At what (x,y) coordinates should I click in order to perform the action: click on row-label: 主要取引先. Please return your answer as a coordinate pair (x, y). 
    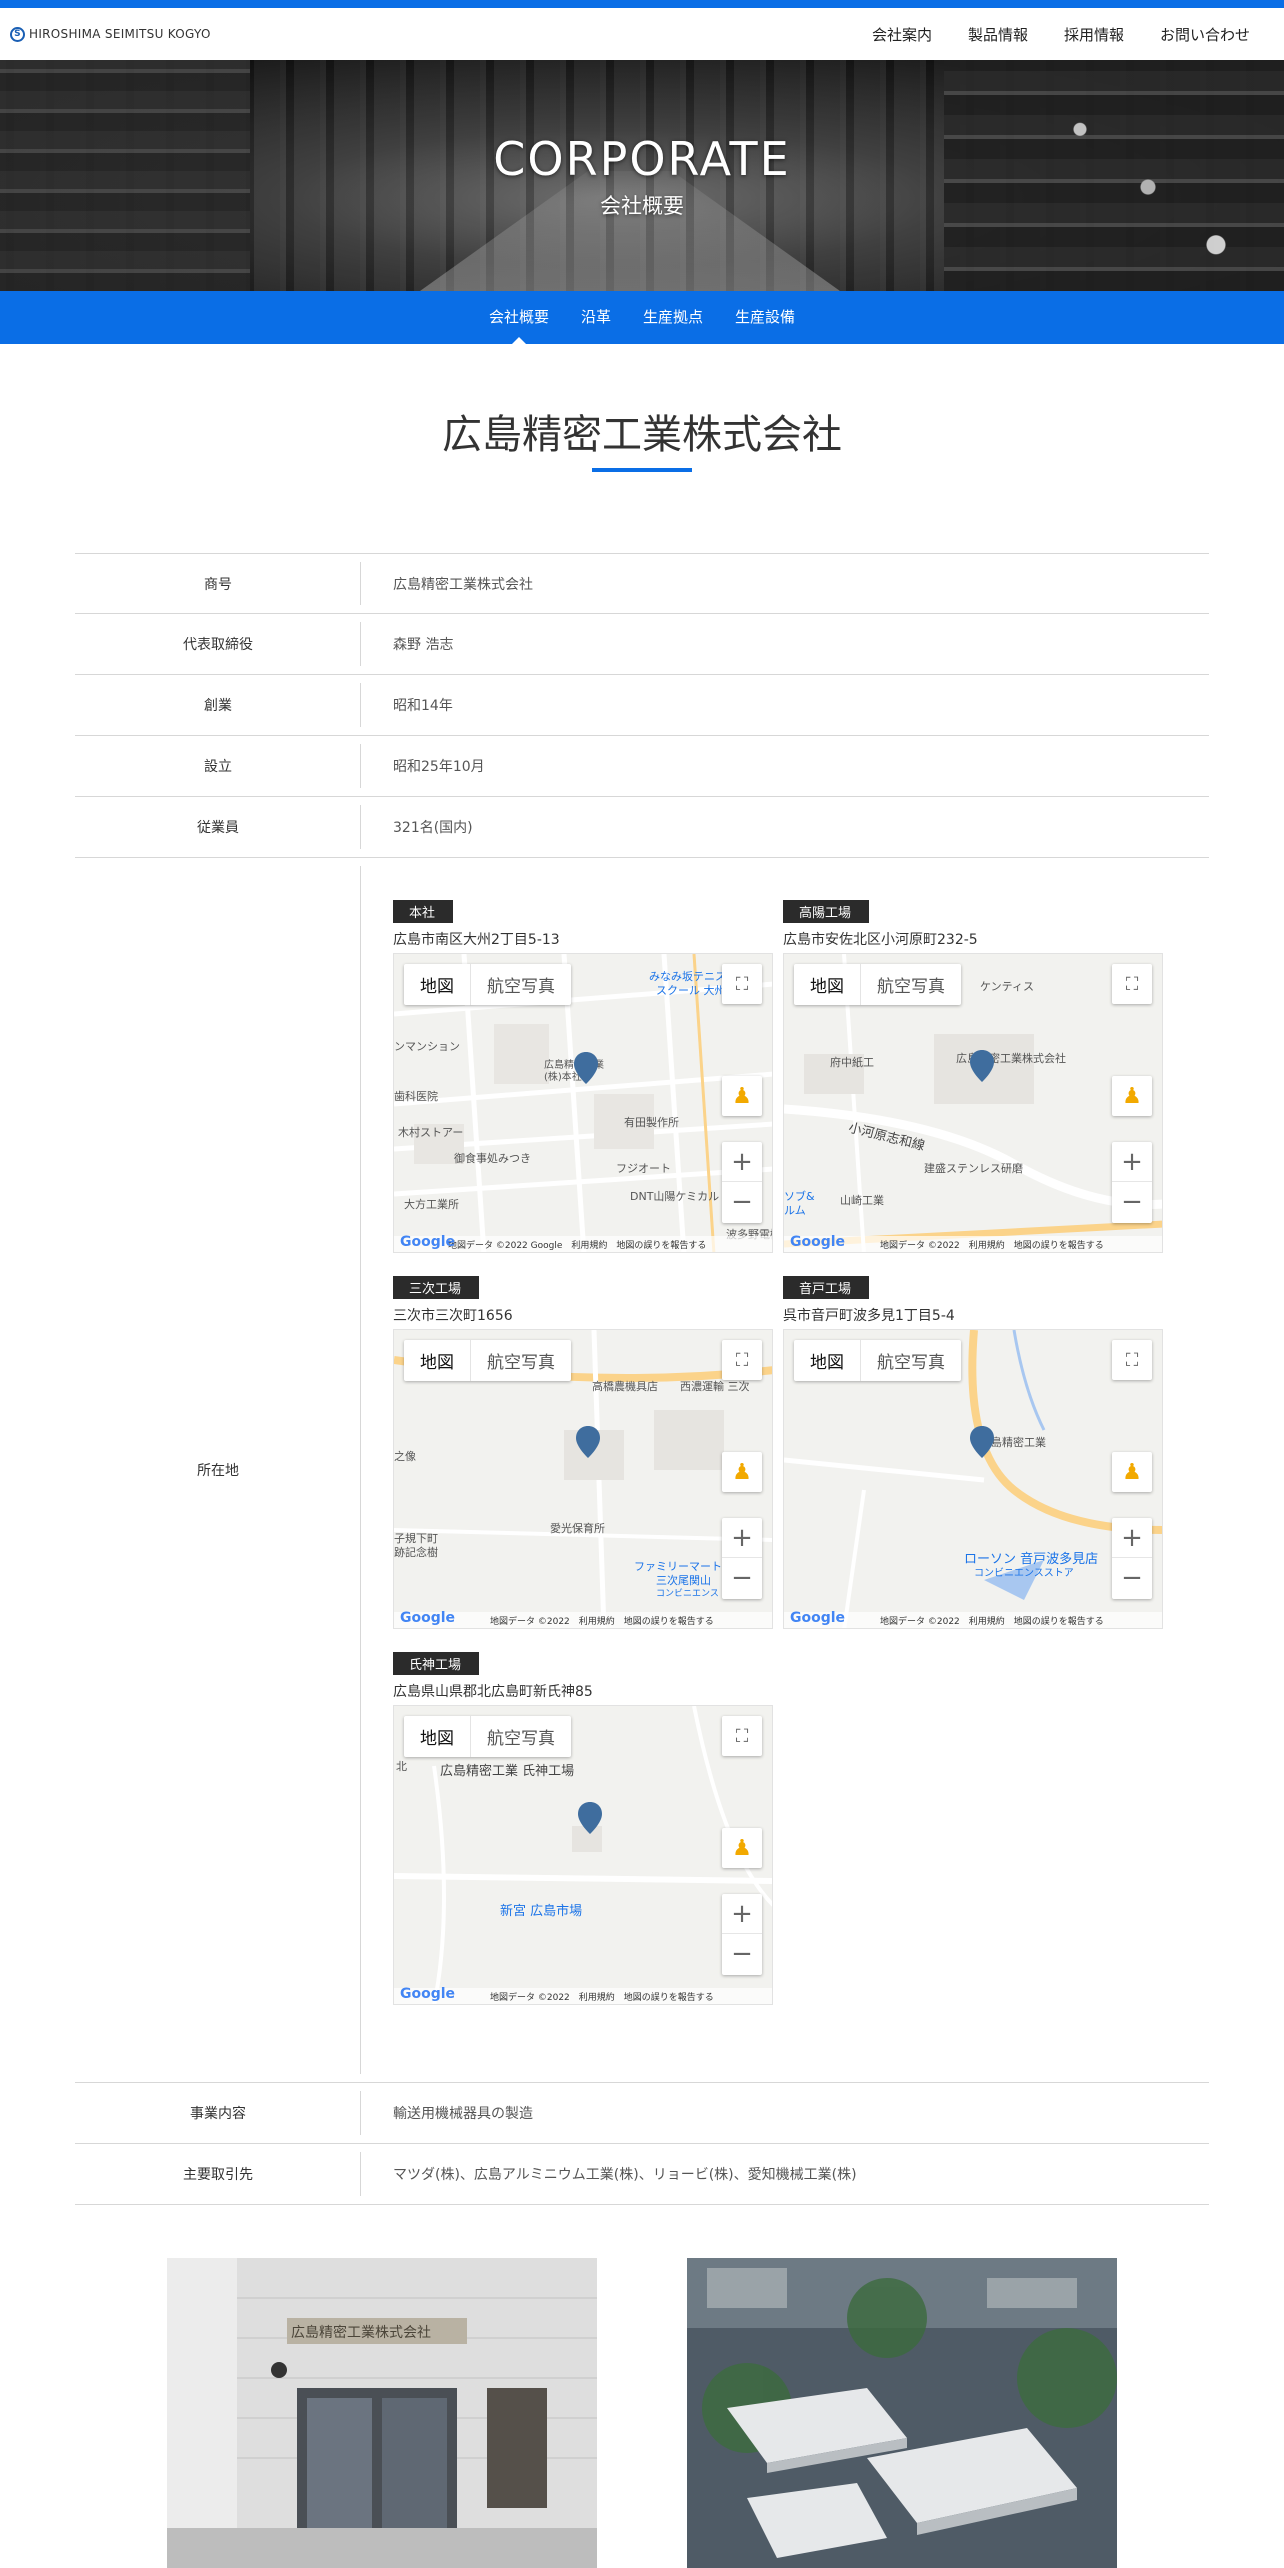
    Looking at the image, I should click on (218, 2174).